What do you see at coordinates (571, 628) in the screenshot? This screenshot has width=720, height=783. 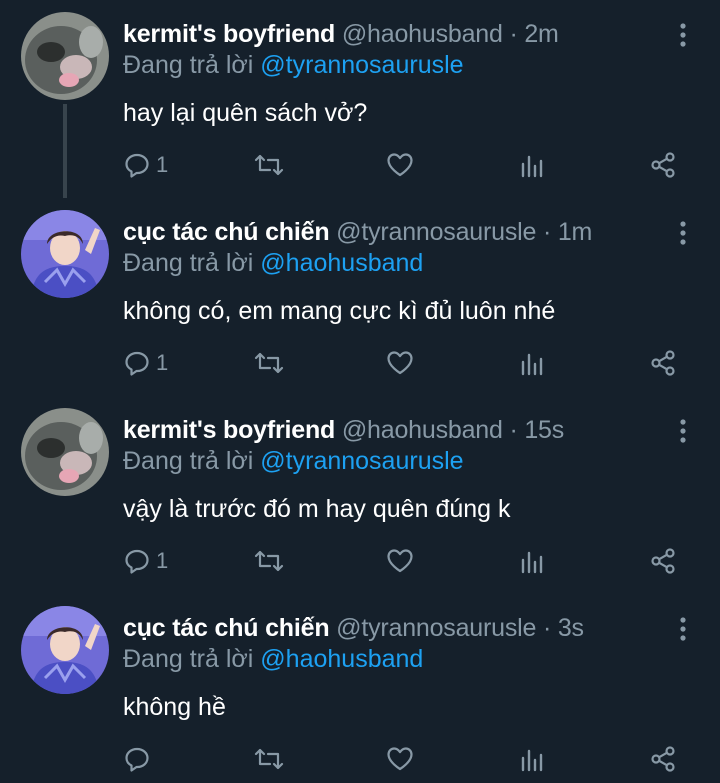 I see `timestamp: 3s` at bounding box center [571, 628].